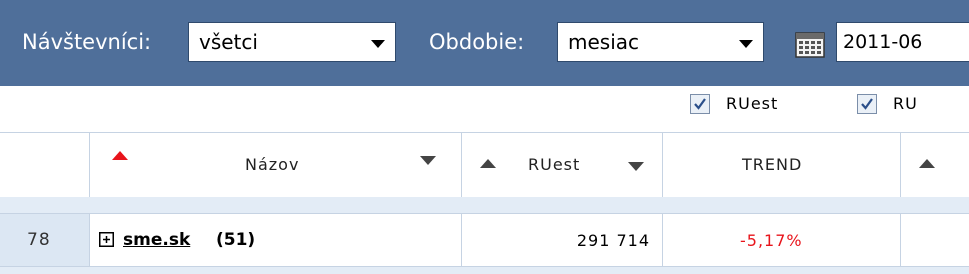 The width and height of the screenshot is (969, 274). I want to click on plus-box-icon, so click(106, 239).